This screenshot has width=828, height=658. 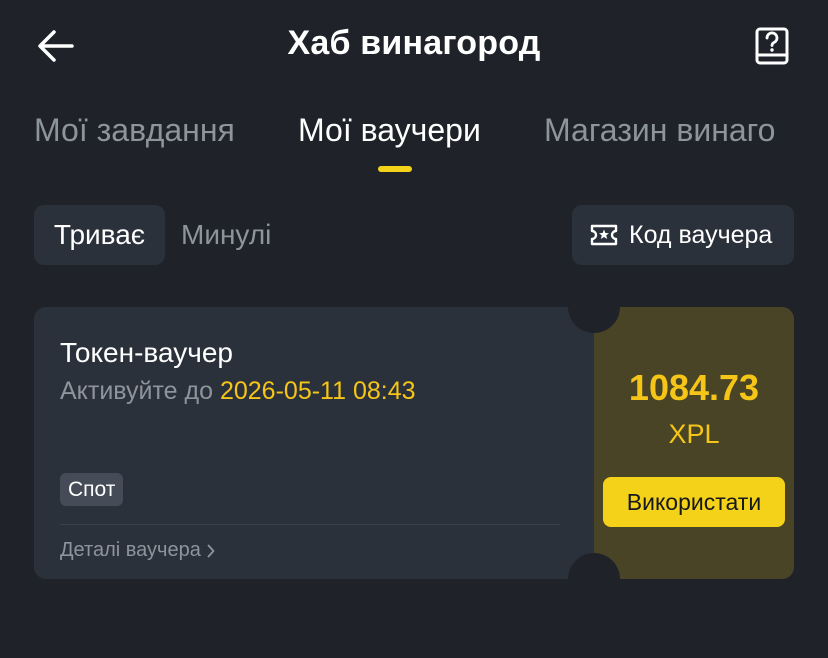 I want to click on filter-past: Минулі, so click(x=226, y=235).